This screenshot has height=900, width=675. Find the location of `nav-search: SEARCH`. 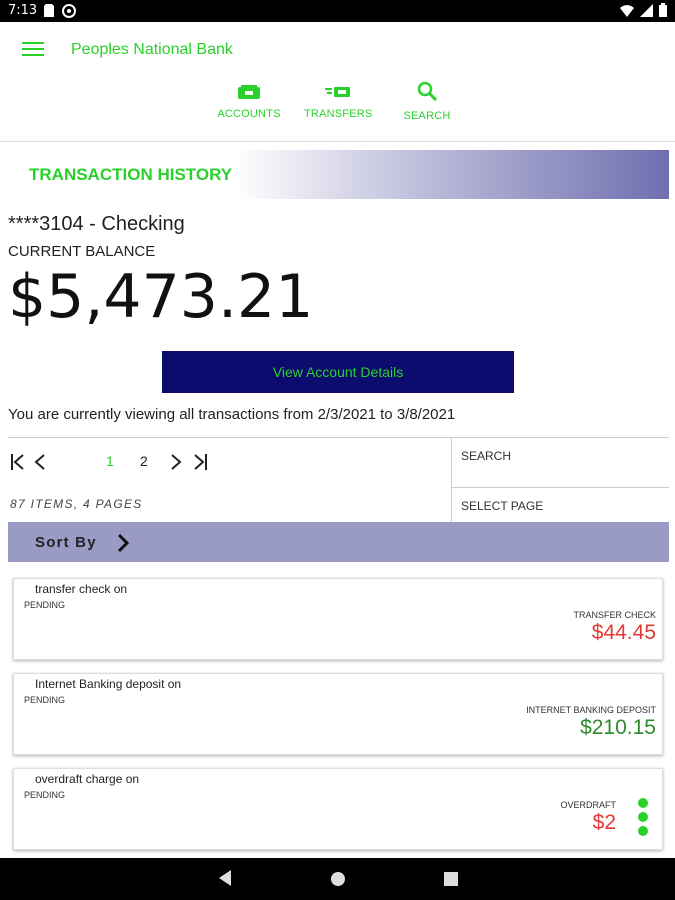

nav-search: SEARCH is located at coordinates (427, 102).